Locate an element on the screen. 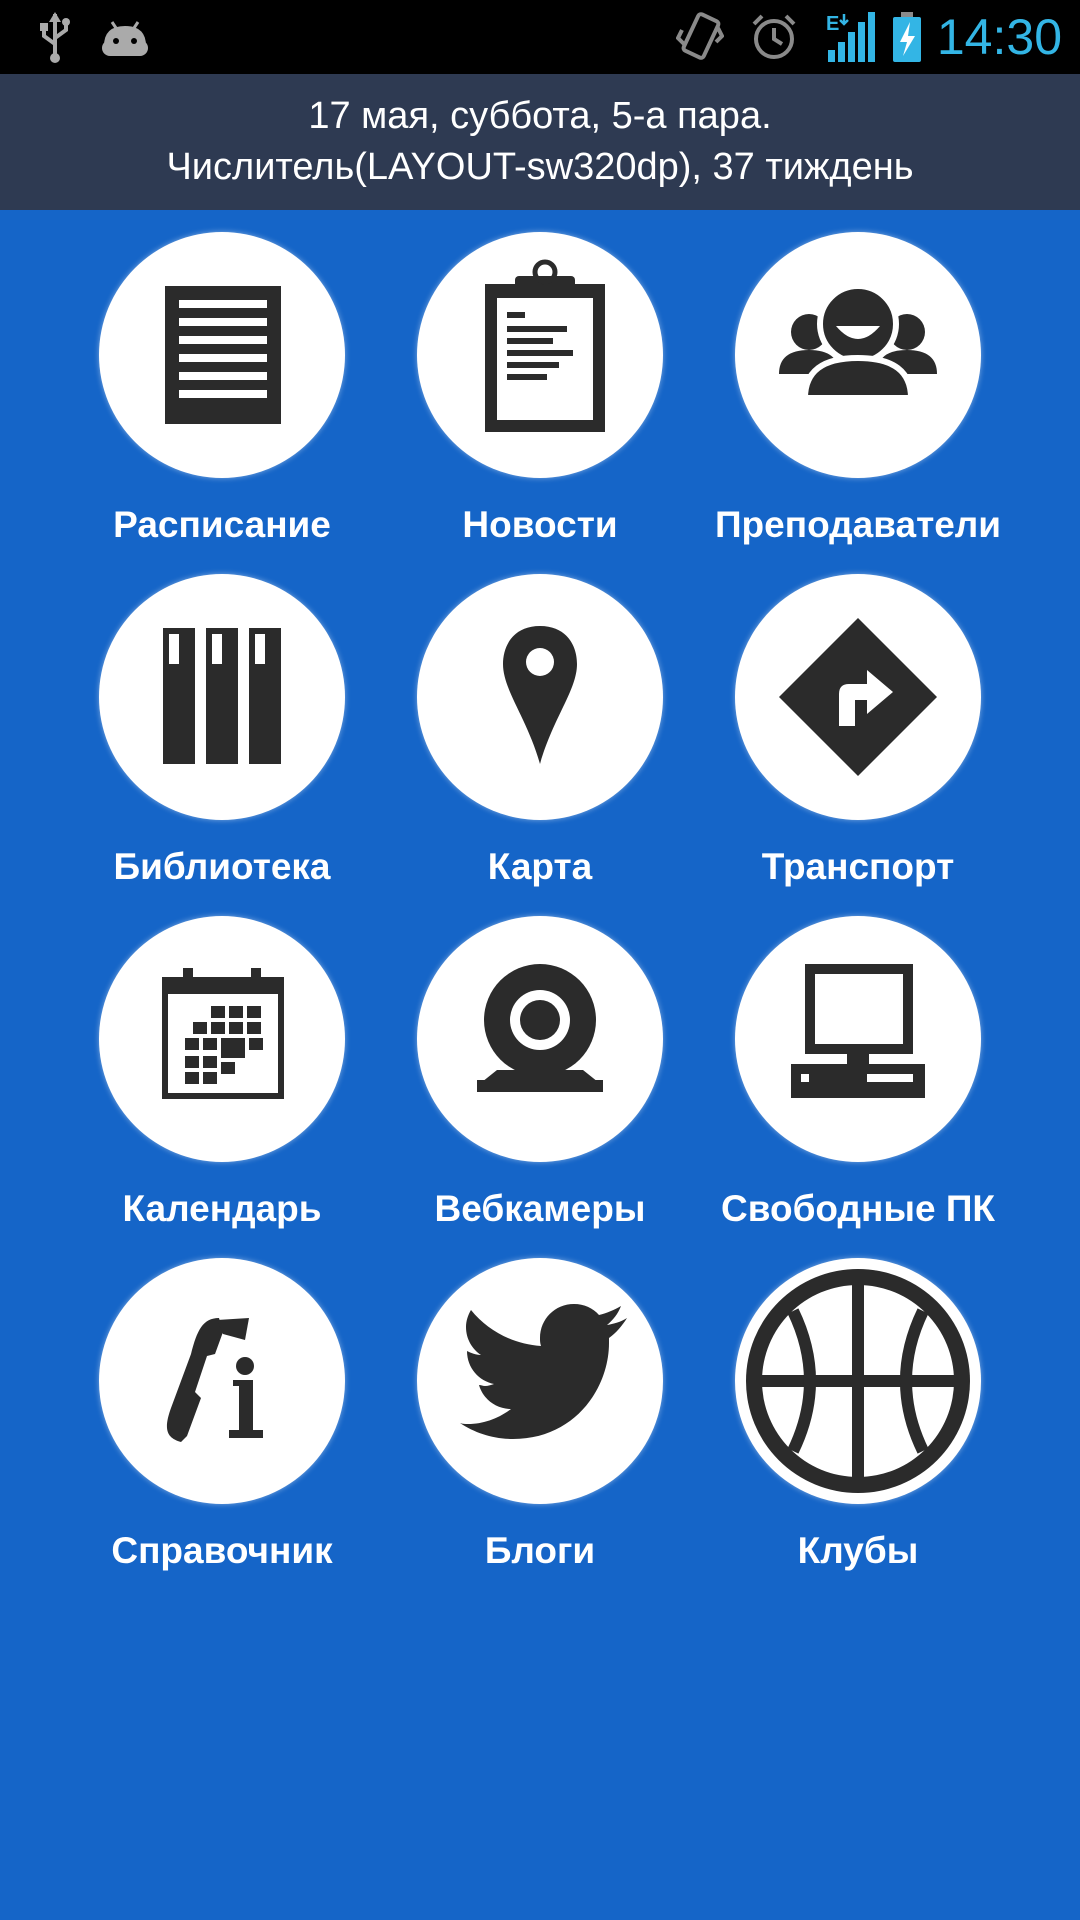 The width and height of the screenshot is (1080, 1920). tile-label: Справочник is located at coordinates (222, 1550).